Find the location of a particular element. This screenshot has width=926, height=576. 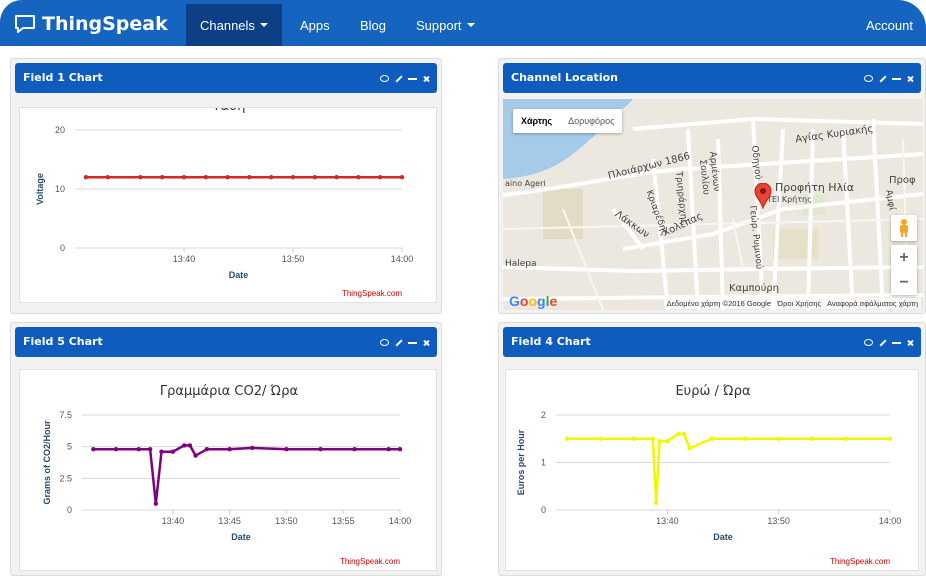

caret-down-icon is located at coordinates (263, 25).